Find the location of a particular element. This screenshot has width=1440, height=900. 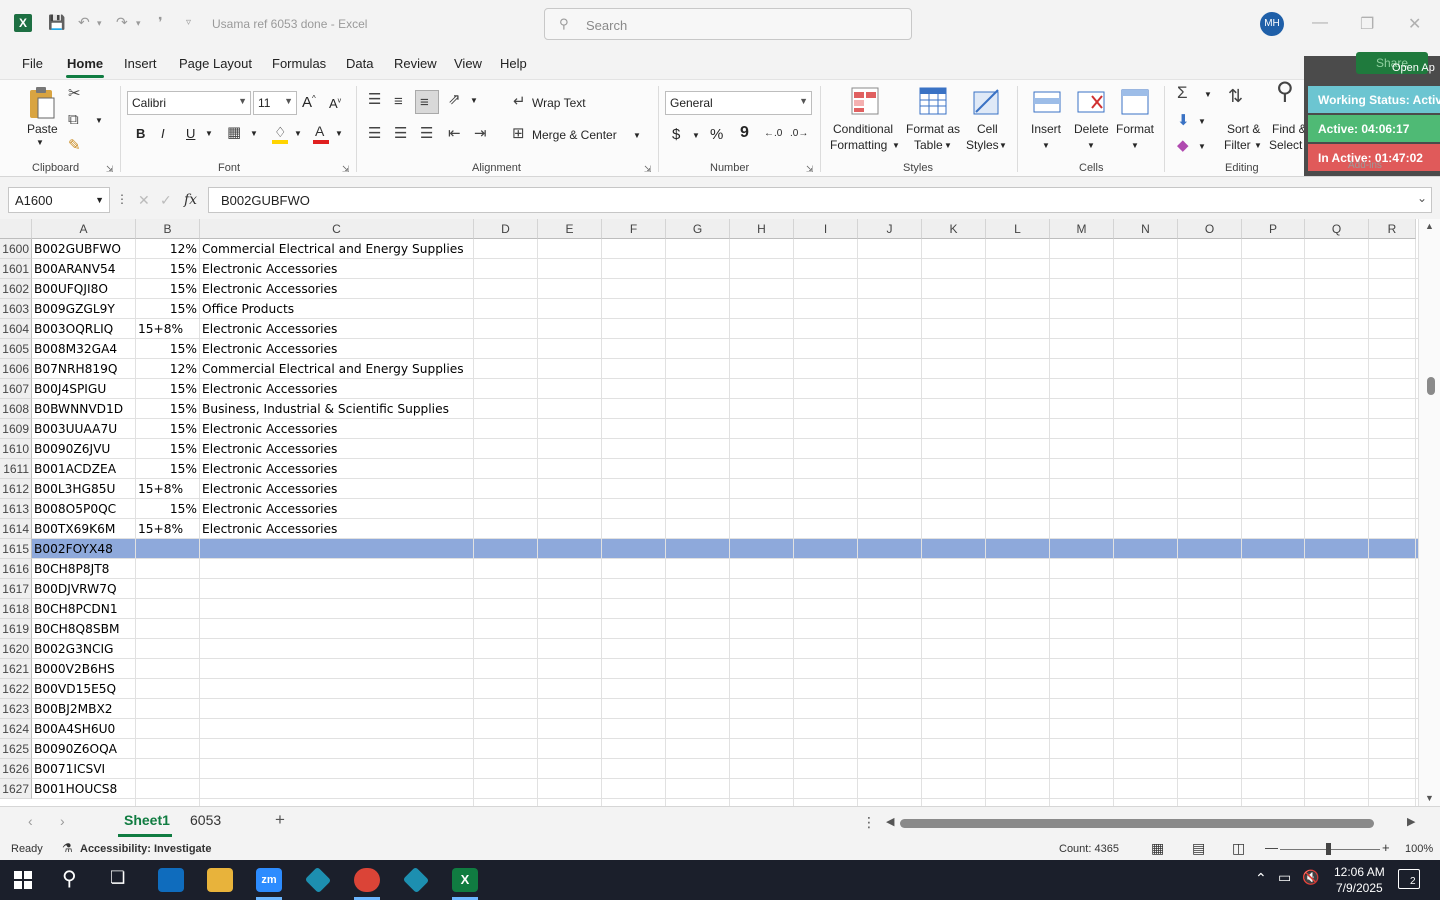

bold-button: B is located at coordinates (140, 133).